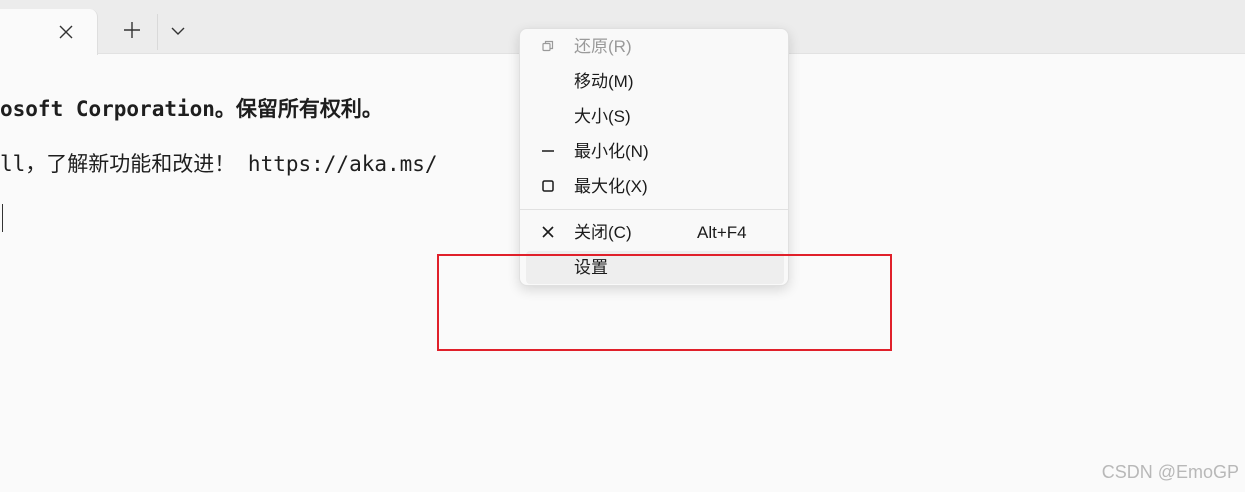 The width and height of the screenshot is (1245, 492). I want to click on menu-item-shortcut: Alt+F4, so click(722, 232).